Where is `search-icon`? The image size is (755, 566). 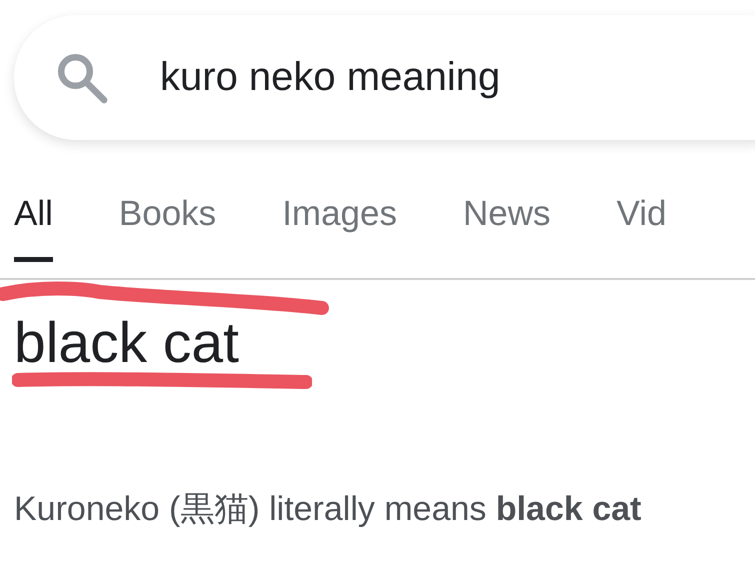
search-icon is located at coordinates (82, 78).